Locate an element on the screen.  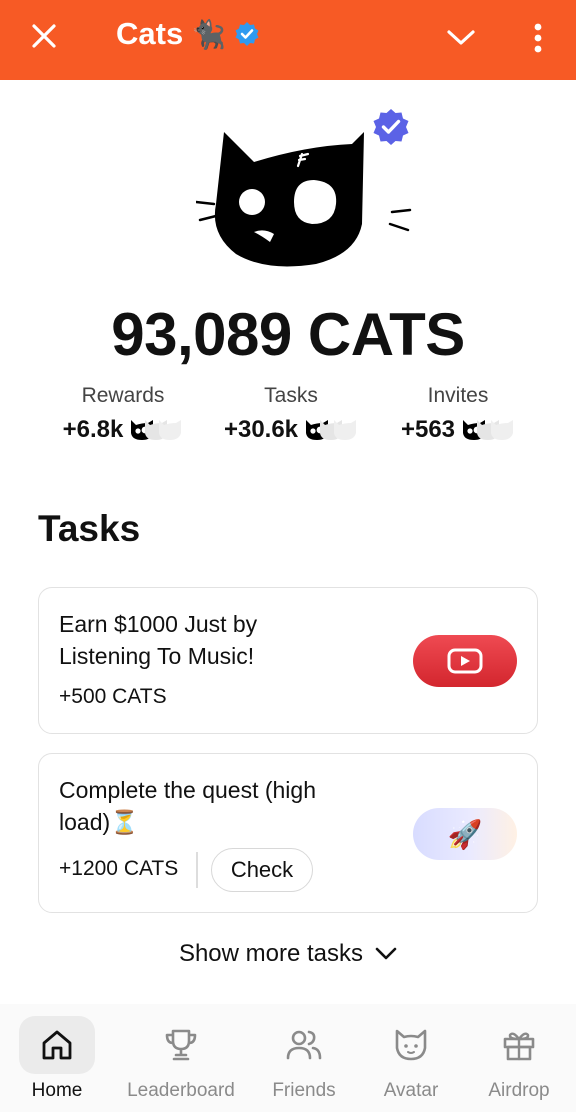
more-options-icon is located at coordinates (538, 38).